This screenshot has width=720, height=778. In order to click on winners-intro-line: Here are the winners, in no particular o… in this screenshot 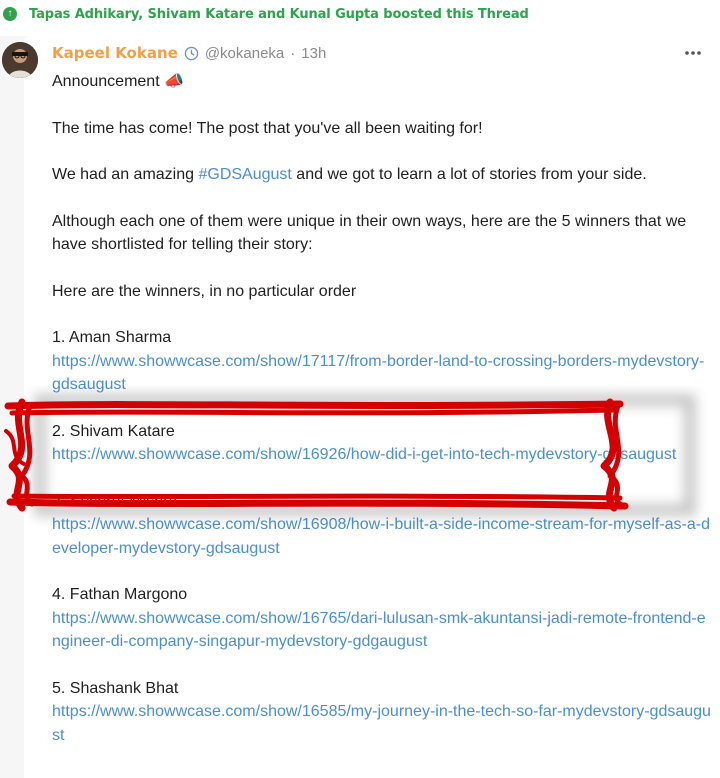, I will do `click(382, 292)`.